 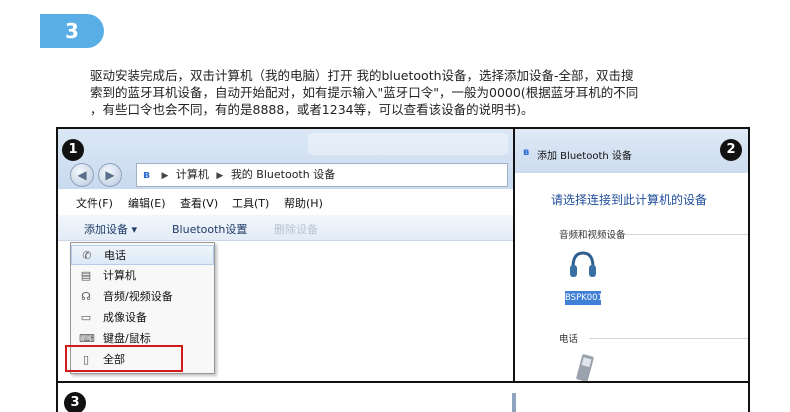 I want to click on menu-edit: 编辑(E), so click(x=147, y=203).